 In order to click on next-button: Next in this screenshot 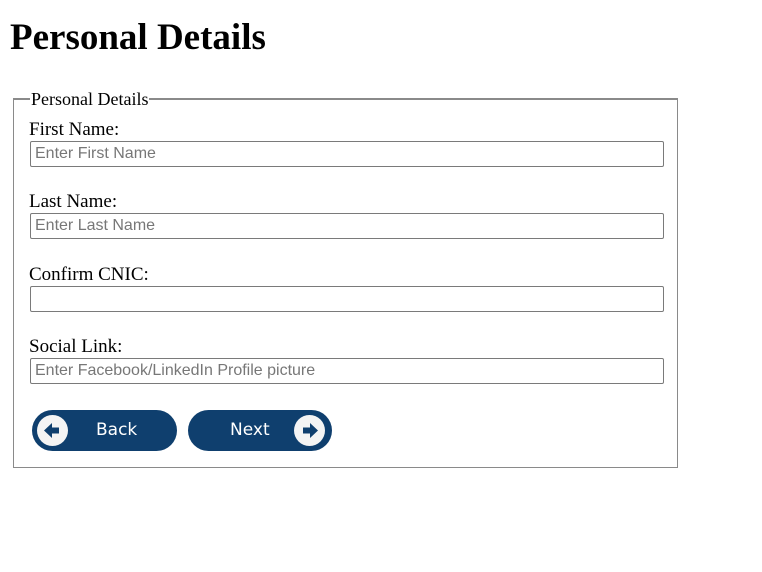, I will do `click(260, 430)`.